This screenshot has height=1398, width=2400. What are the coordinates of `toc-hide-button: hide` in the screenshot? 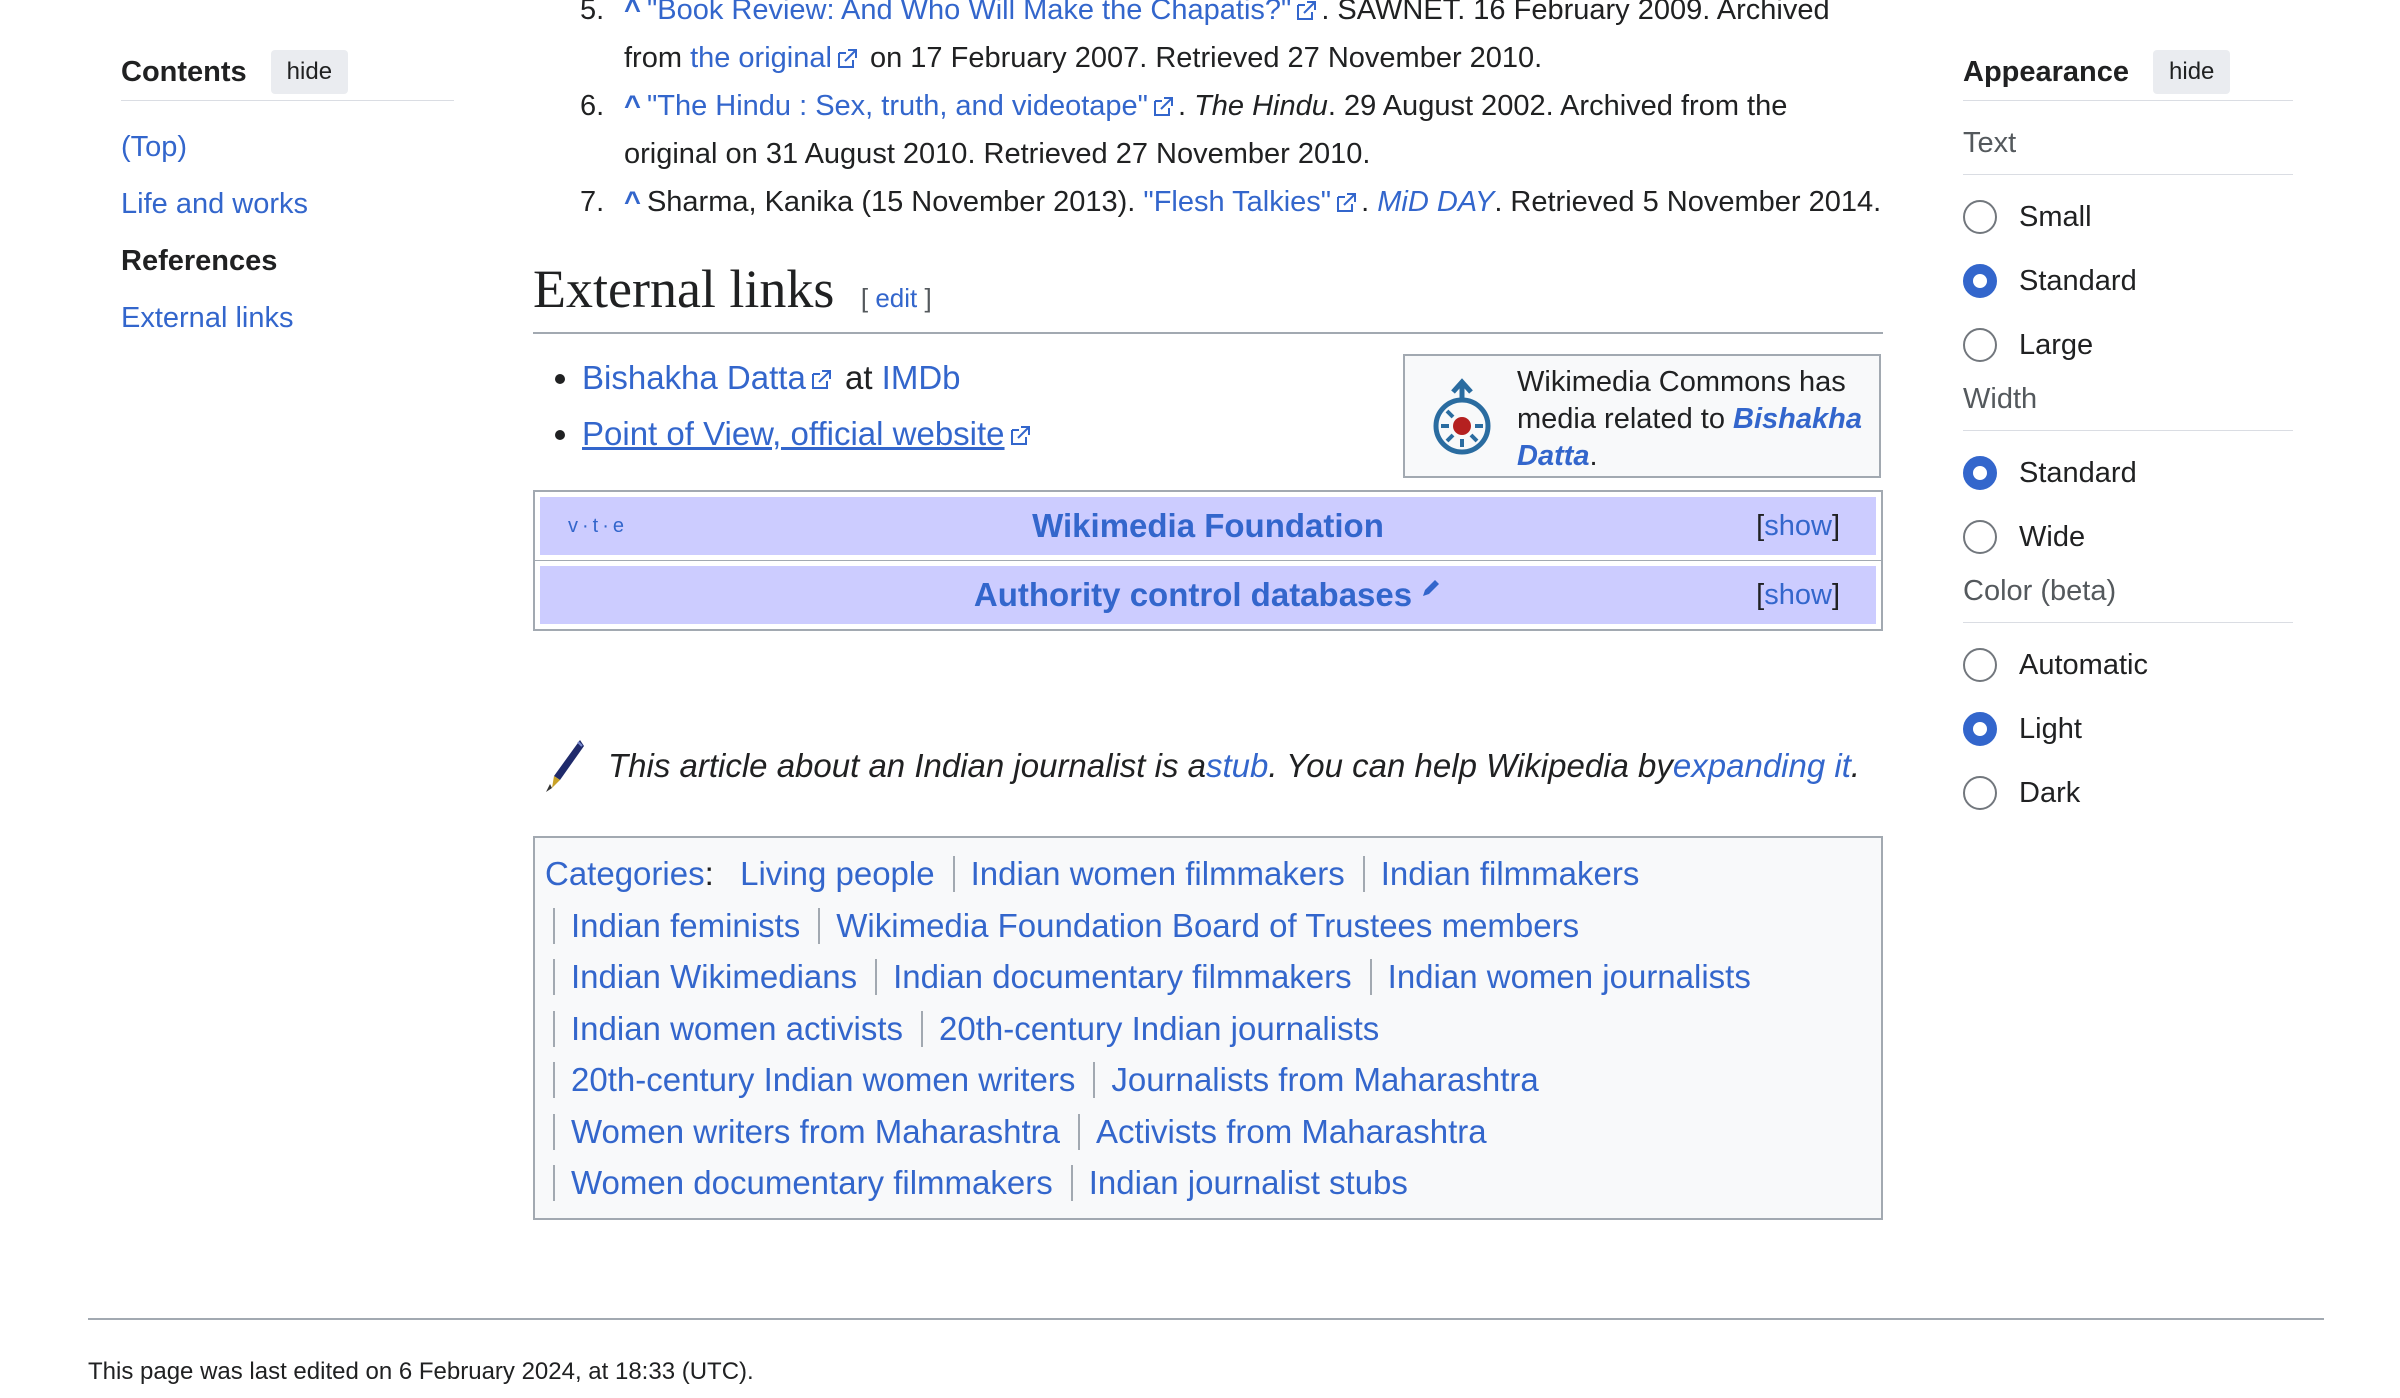 It's located at (309, 72).